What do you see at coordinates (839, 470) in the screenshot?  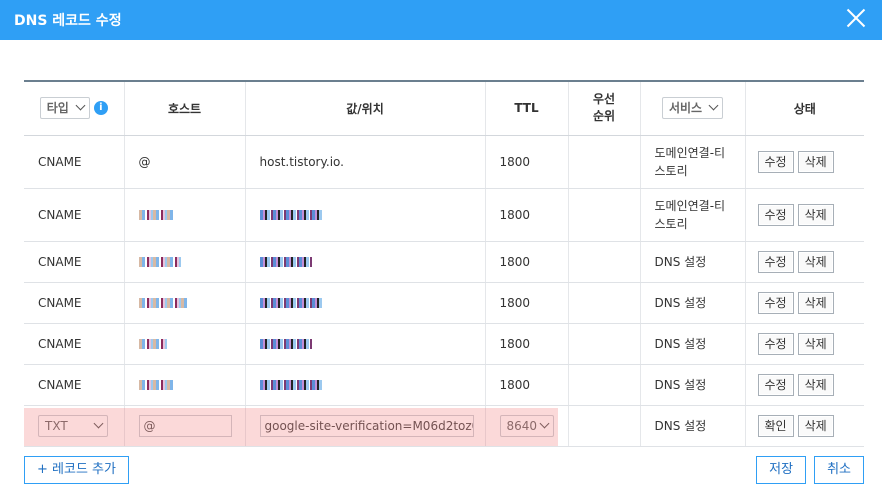 I see `cancel-button: 취소` at bounding box center [839, 470].